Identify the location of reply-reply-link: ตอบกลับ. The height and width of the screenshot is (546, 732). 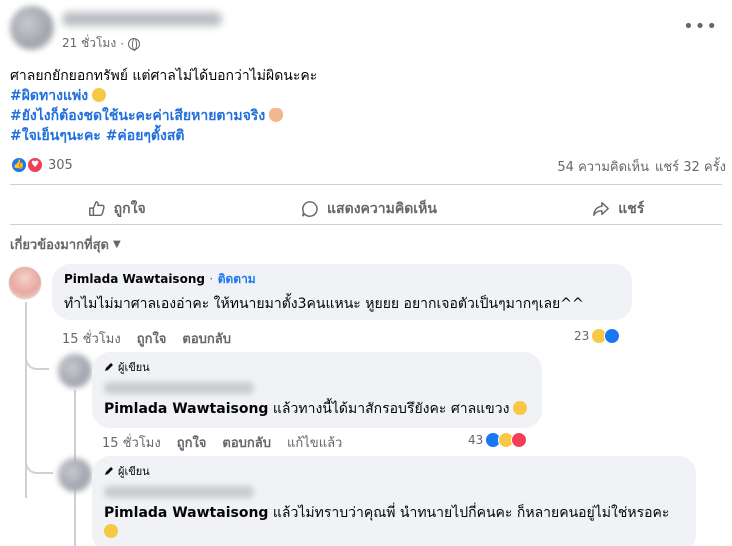
(246, 442).